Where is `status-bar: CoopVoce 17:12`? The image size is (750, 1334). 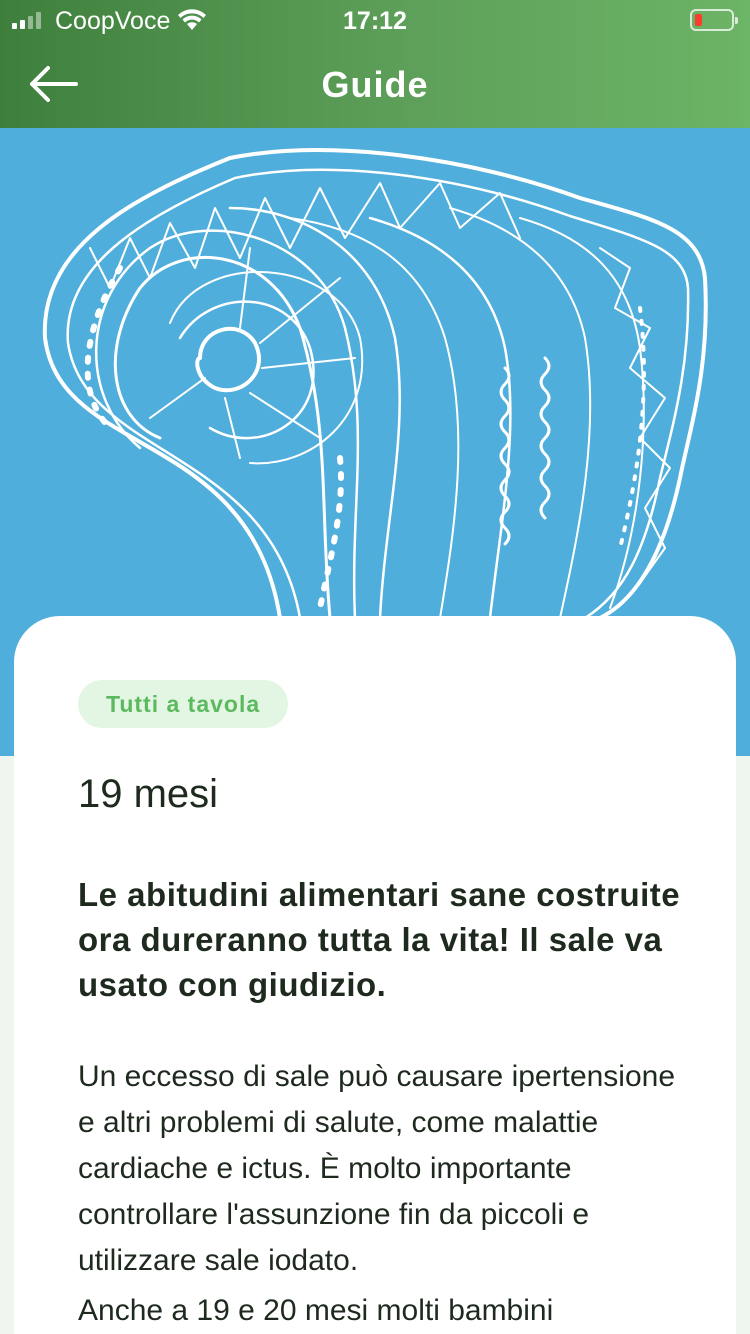 status-bar: CoopVoce 17:12 is located at coordinates (375, 20).